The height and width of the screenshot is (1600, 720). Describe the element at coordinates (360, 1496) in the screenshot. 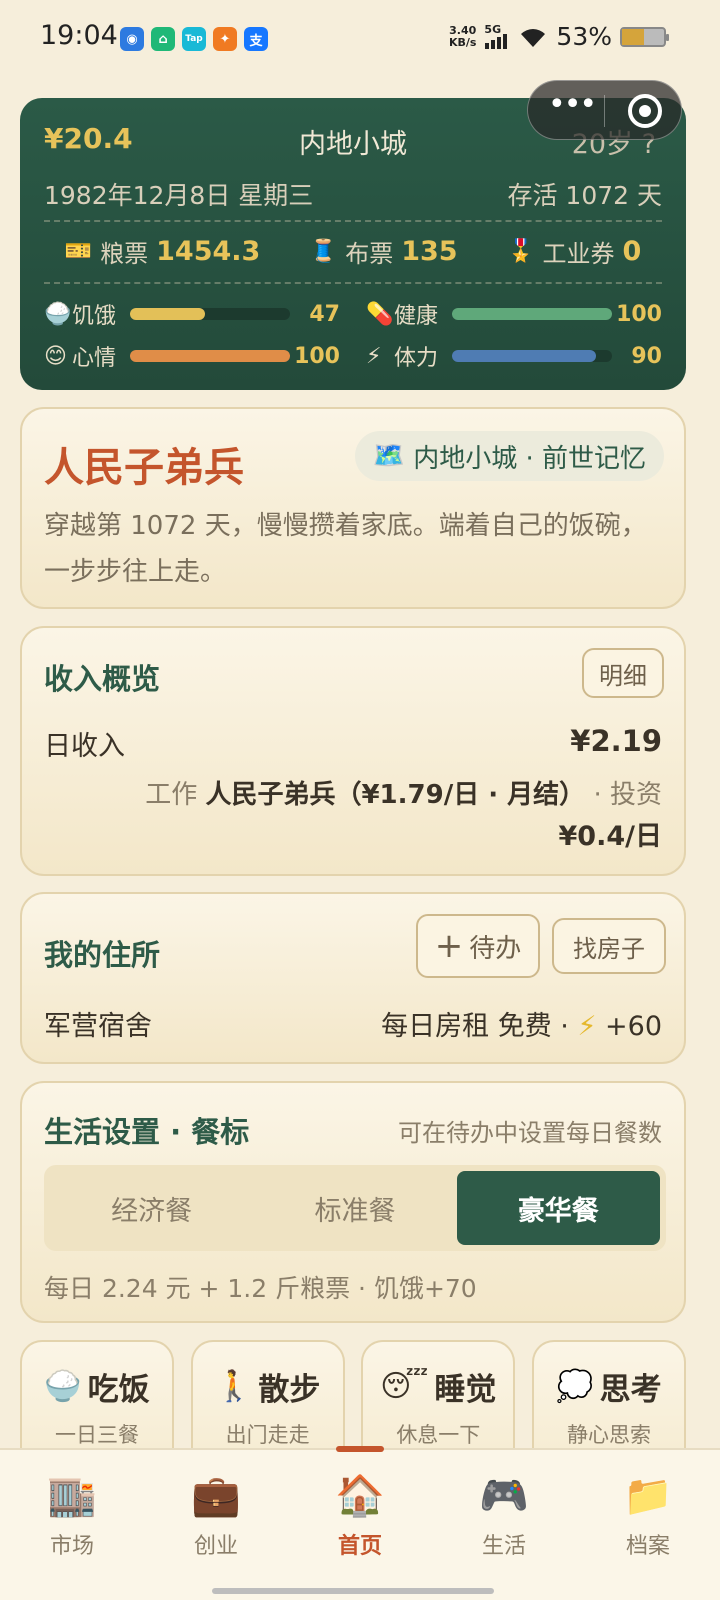

I see `home-icon: 🏠` at that location.